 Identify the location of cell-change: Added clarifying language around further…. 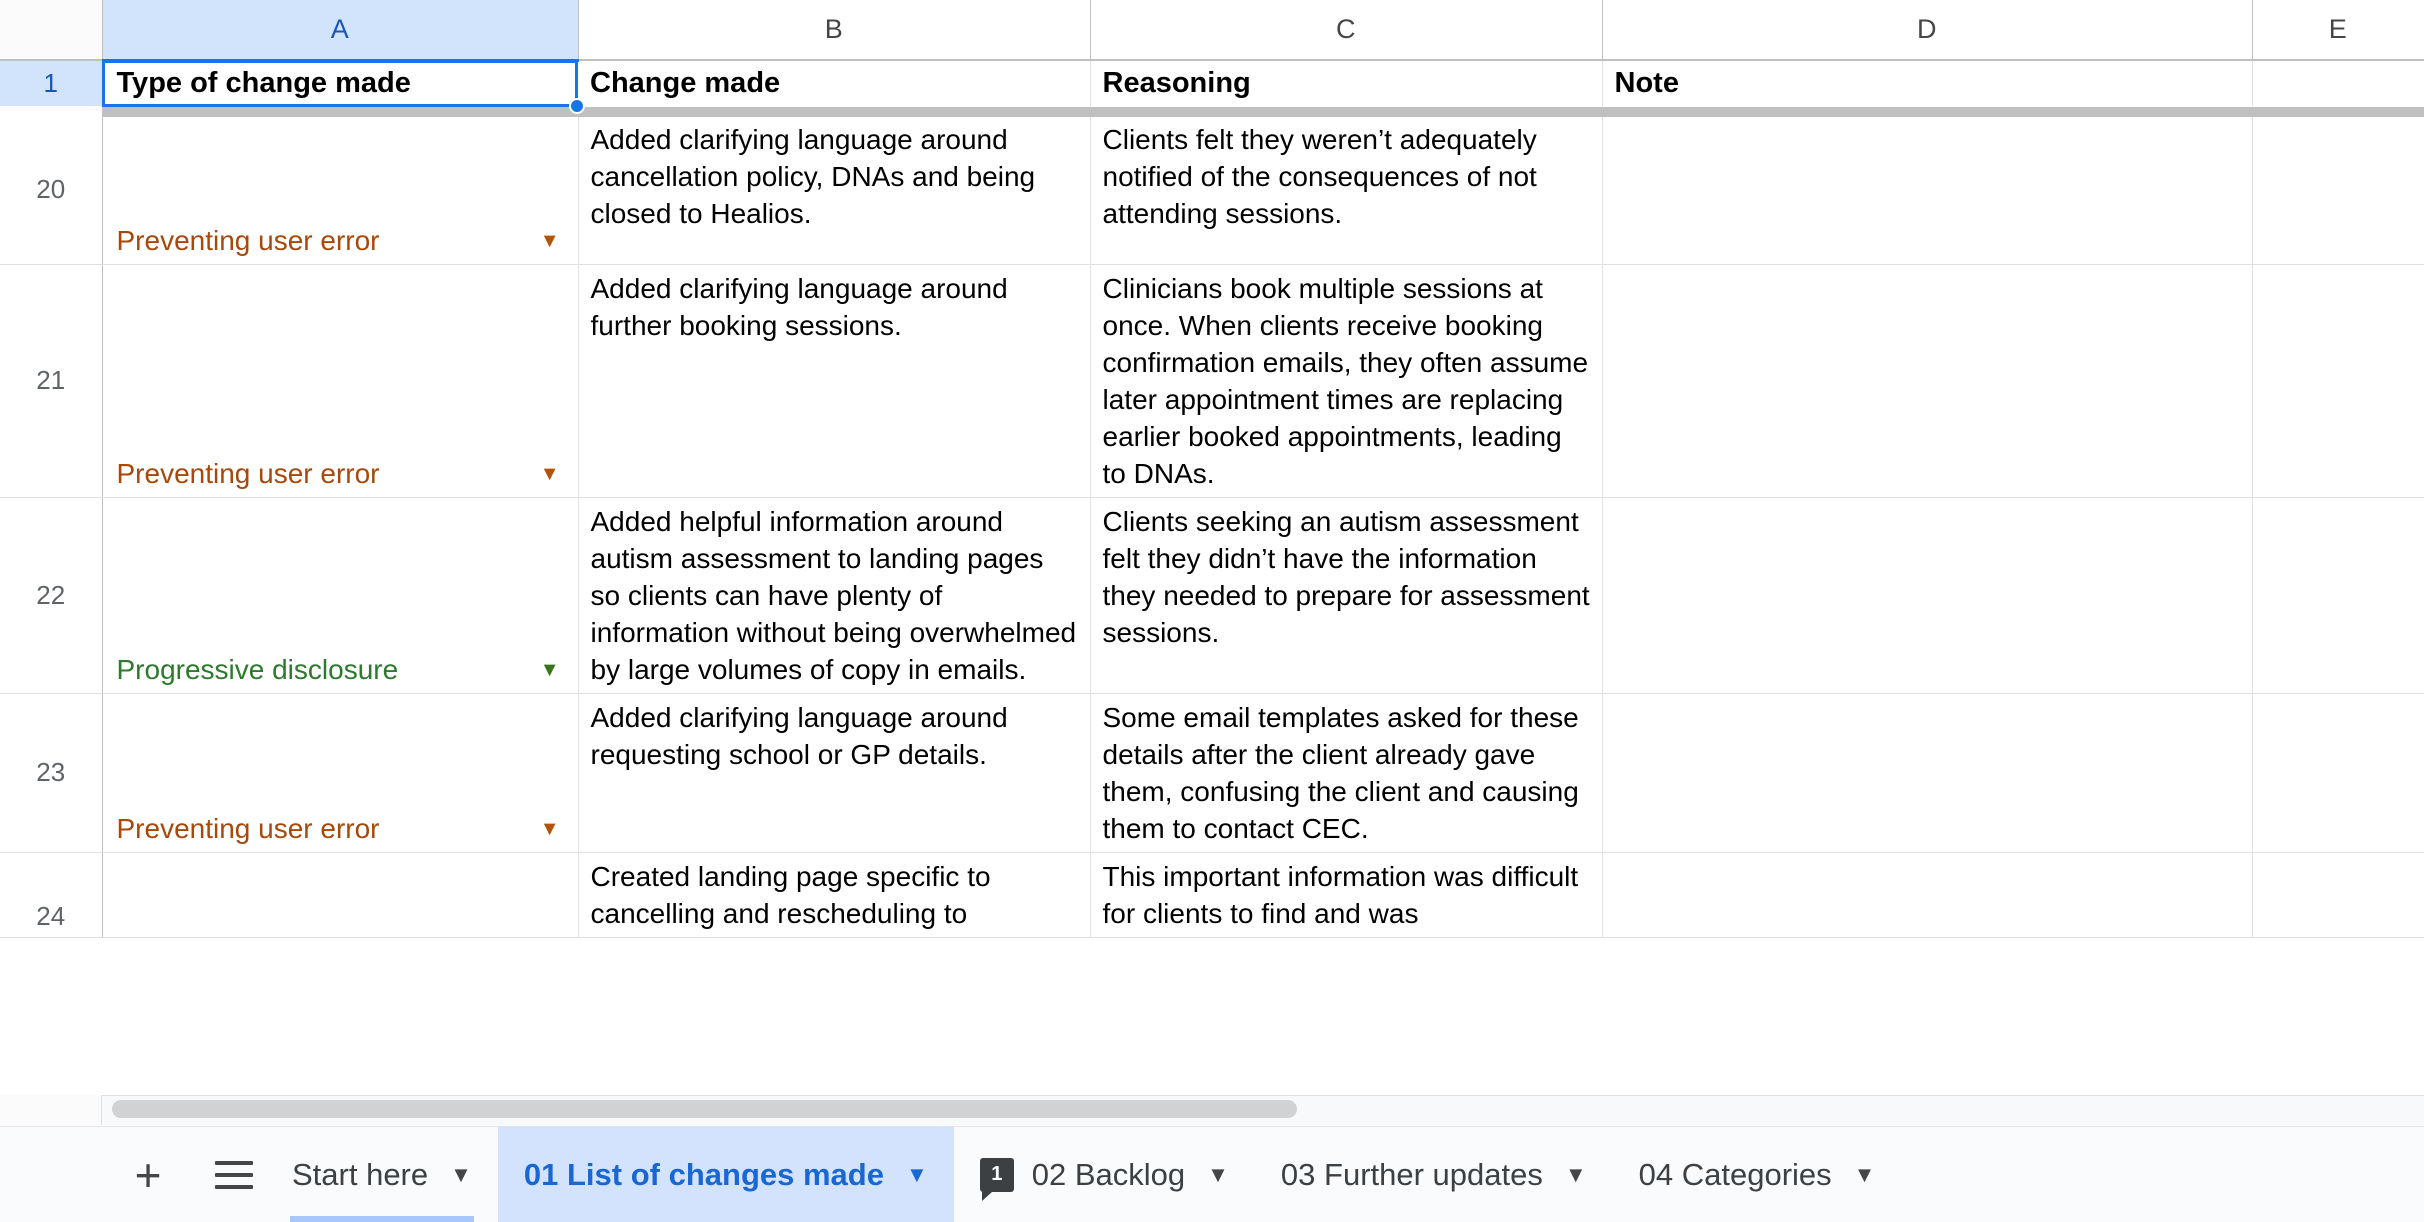
(834, 381).